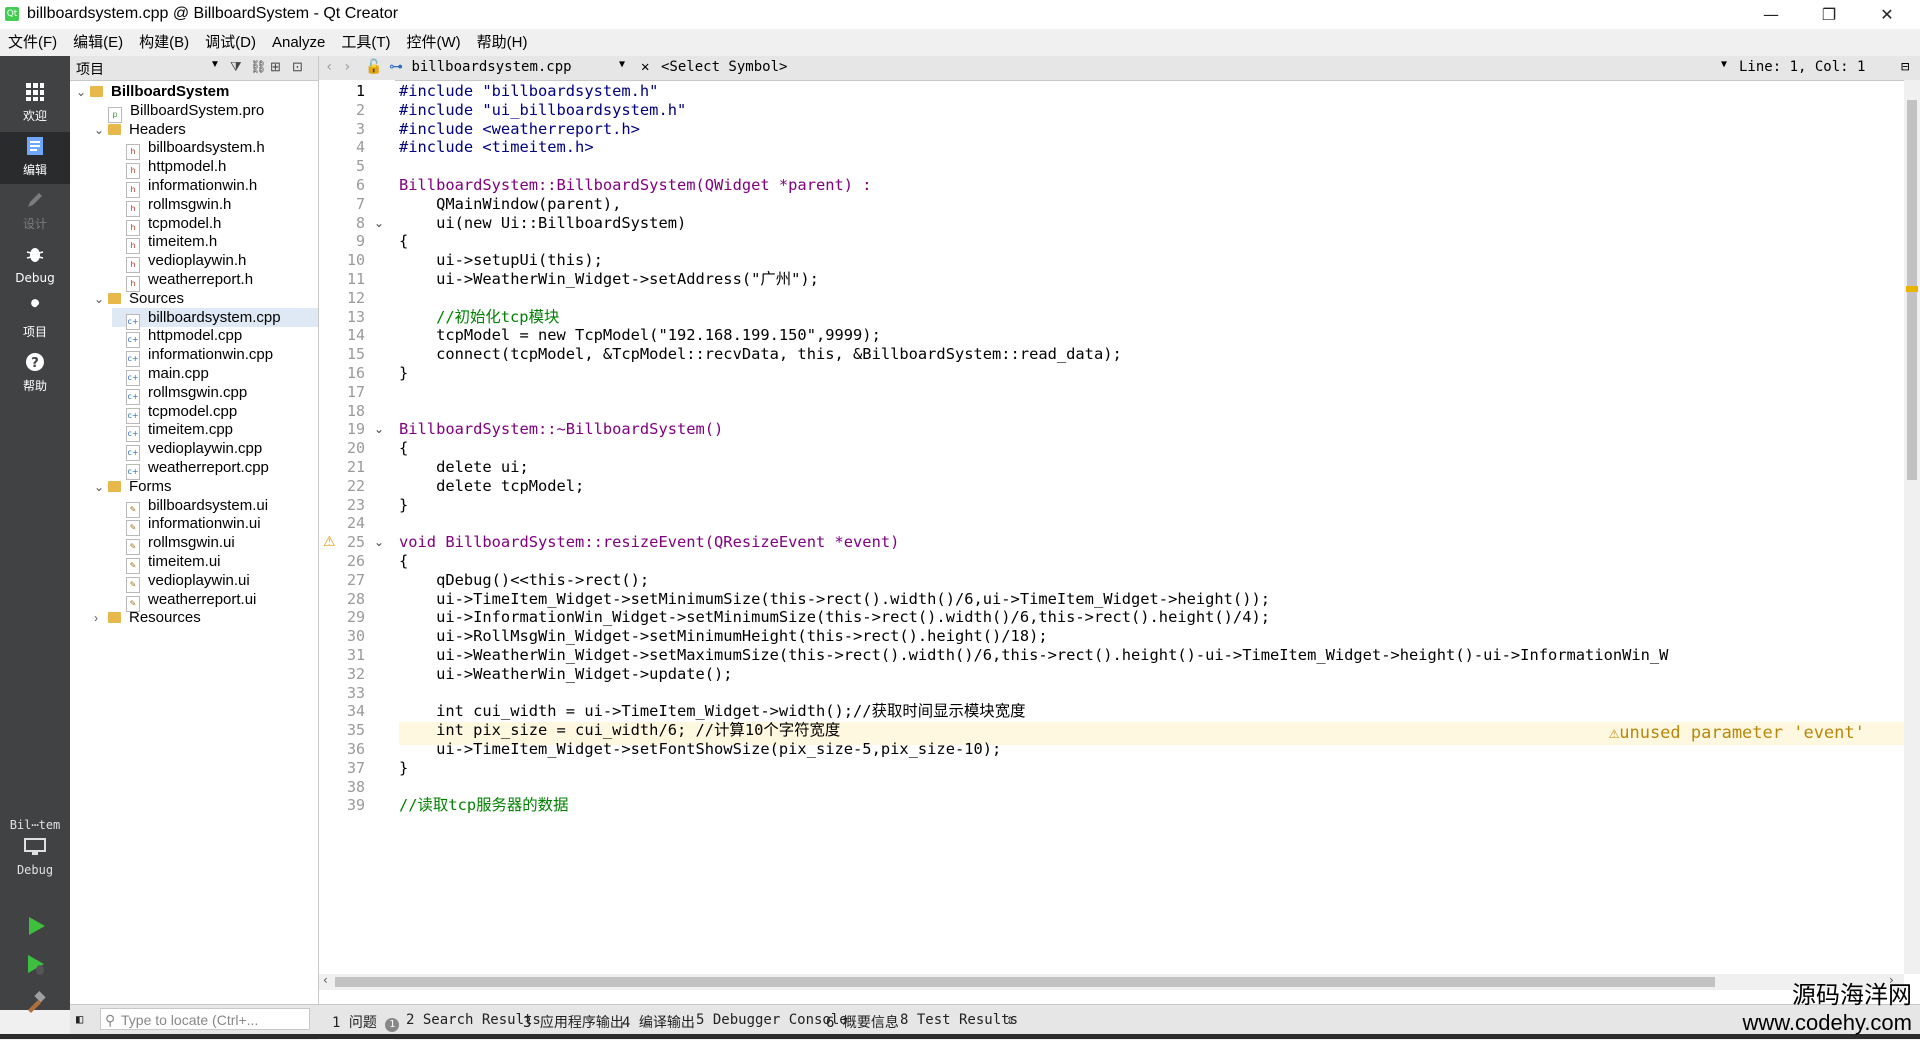 This screenshot has width=1920, height=1040. Describe the element at coordinates (35, 158) in the screenshot. I see `mode-edit: 编辑` at that location.